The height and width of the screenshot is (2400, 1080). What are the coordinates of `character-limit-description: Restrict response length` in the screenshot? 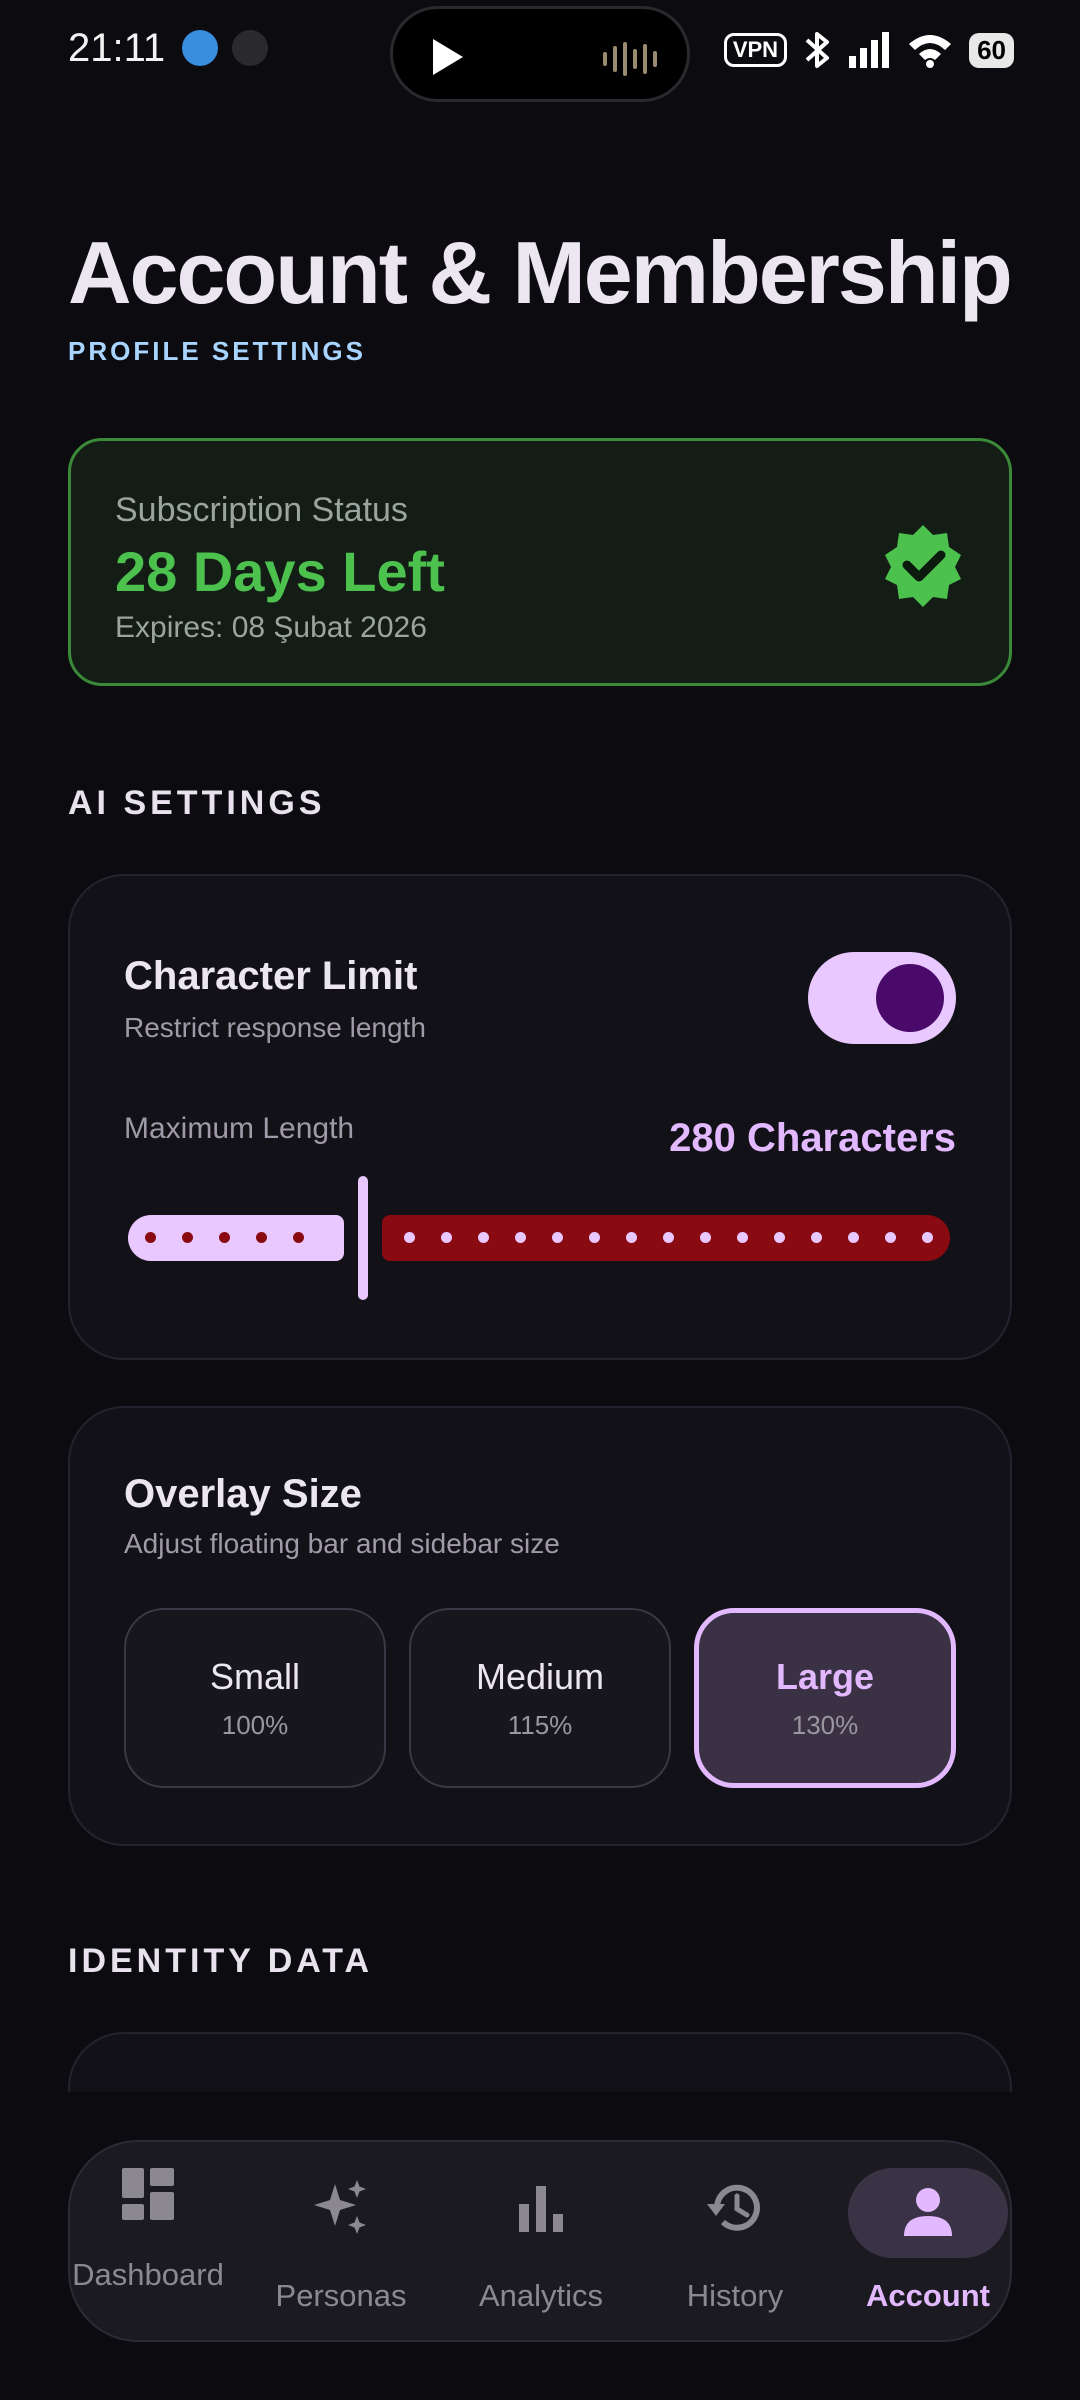 It's located at (275, 1027).